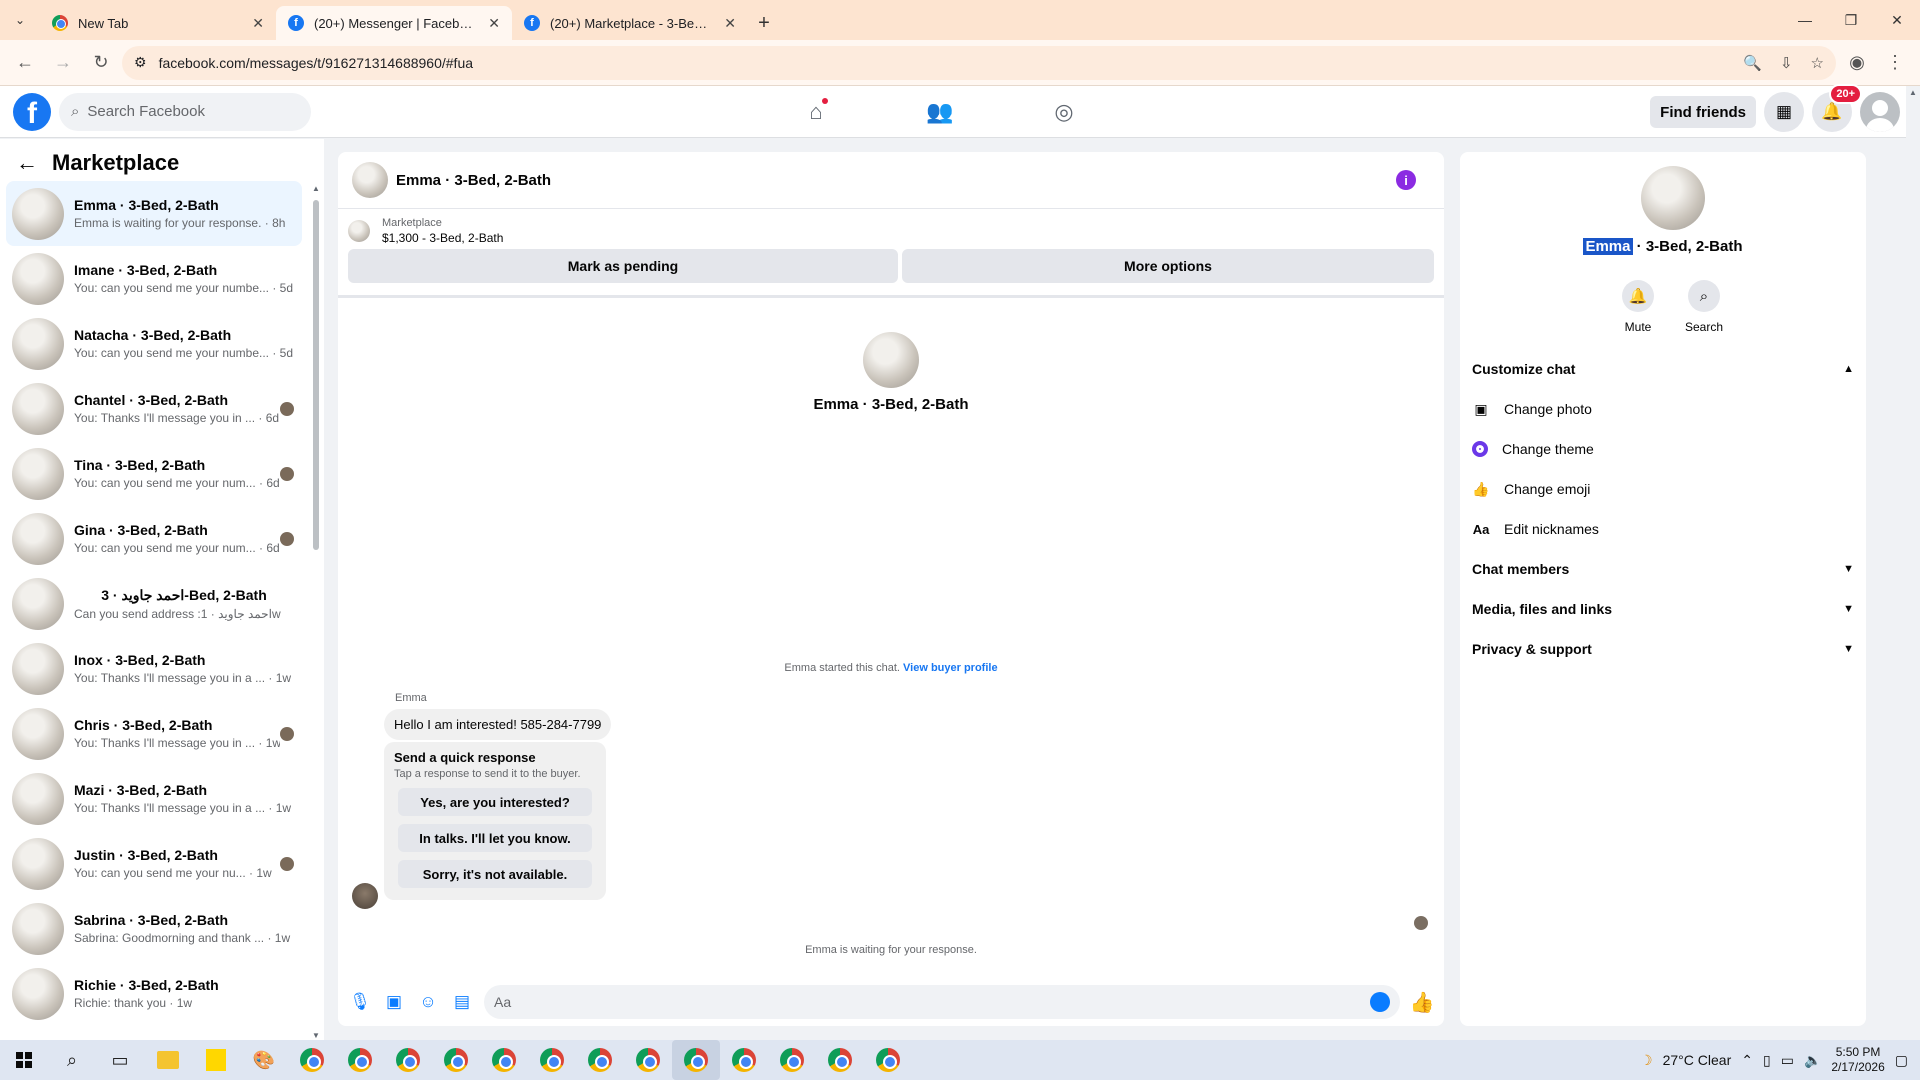 The height and width of the screenshot is (1080, 1920). I want to click on change-theme-item: Change theme, so click(1665, 449).